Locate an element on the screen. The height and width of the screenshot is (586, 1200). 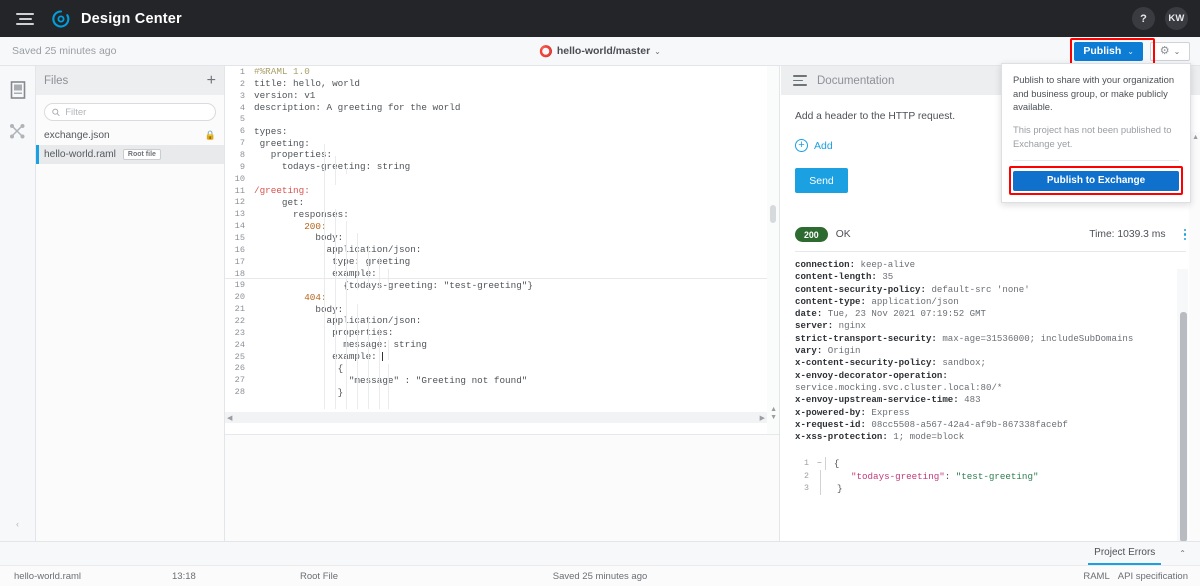
header-value: 1; mode=block is located at coordinates (929, 437).